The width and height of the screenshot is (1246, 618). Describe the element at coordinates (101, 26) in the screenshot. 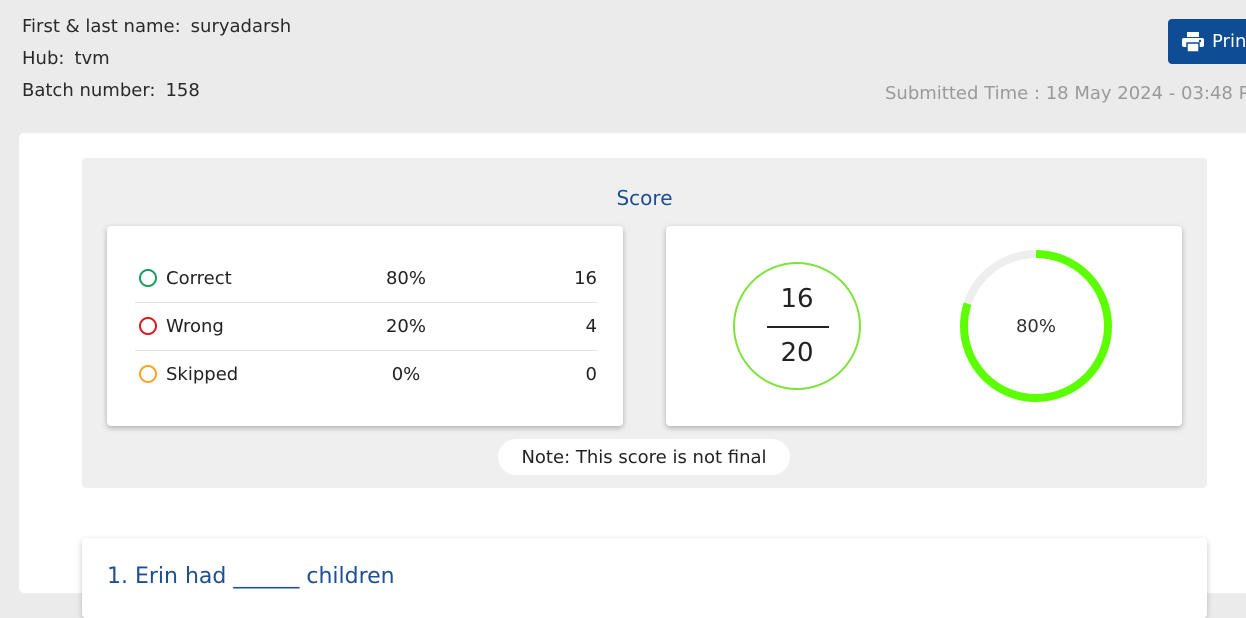

I see `name-label: First & last name:` at that location.